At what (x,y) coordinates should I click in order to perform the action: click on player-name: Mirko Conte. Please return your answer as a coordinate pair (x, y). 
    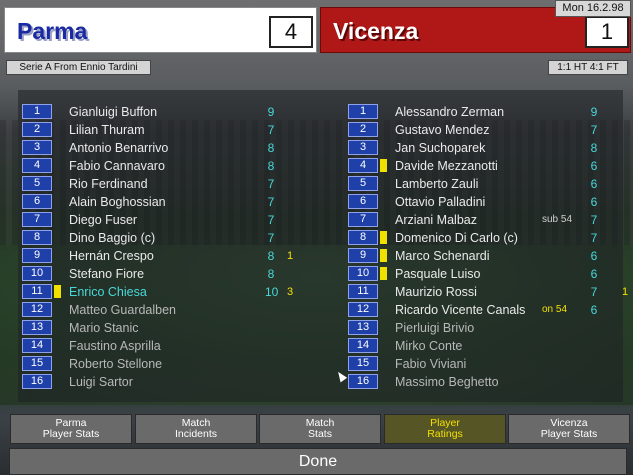
    Looking at the image, I should click on (429, 346).